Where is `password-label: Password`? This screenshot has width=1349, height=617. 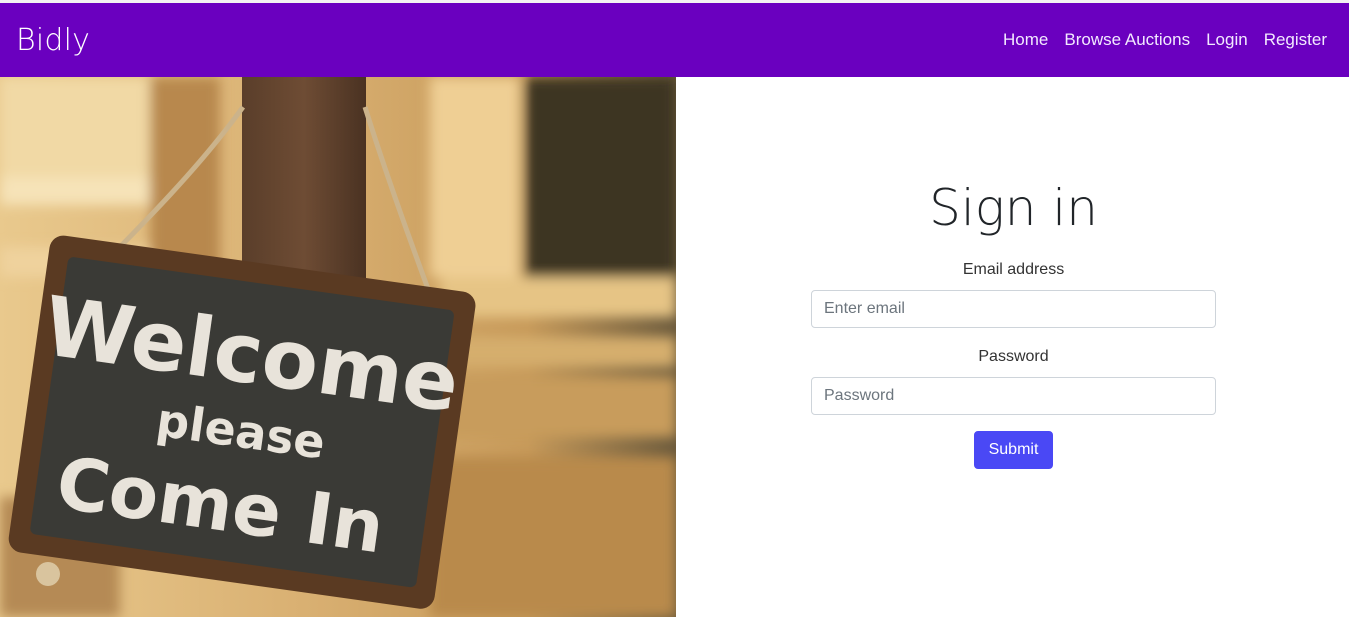
password-label: Password is located at coordinates (1013, 356).